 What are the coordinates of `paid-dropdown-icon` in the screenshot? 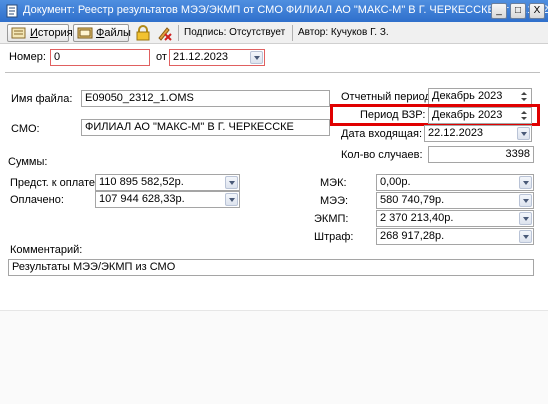 It's located at (231, 199).